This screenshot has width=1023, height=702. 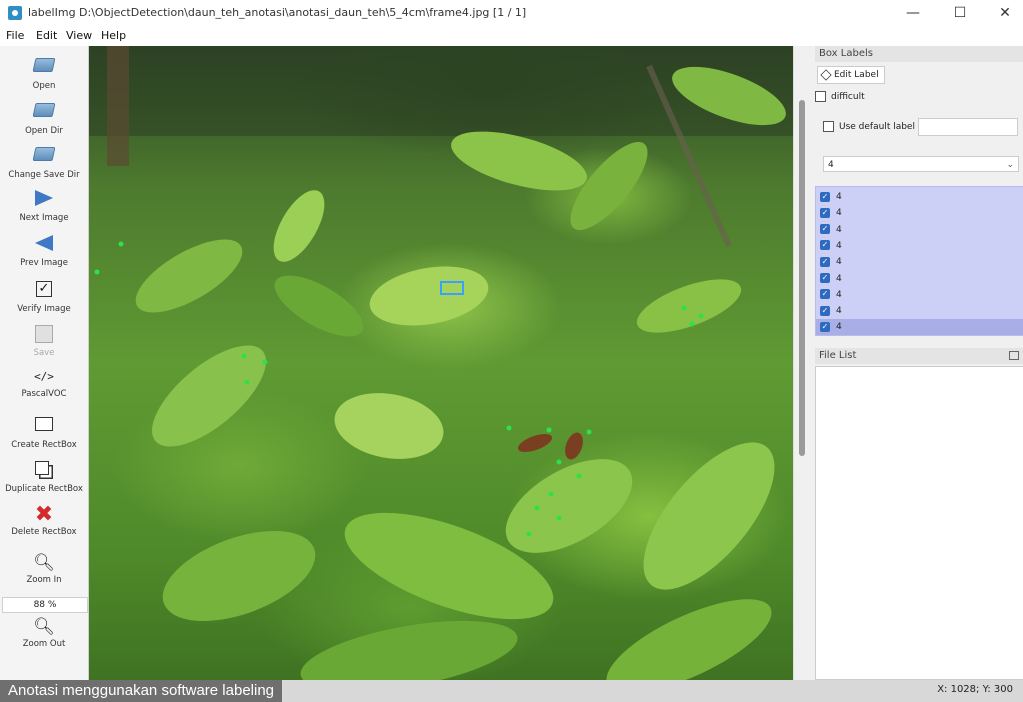 I want to click on difficult-checkbox, so click(x=820, y=96).